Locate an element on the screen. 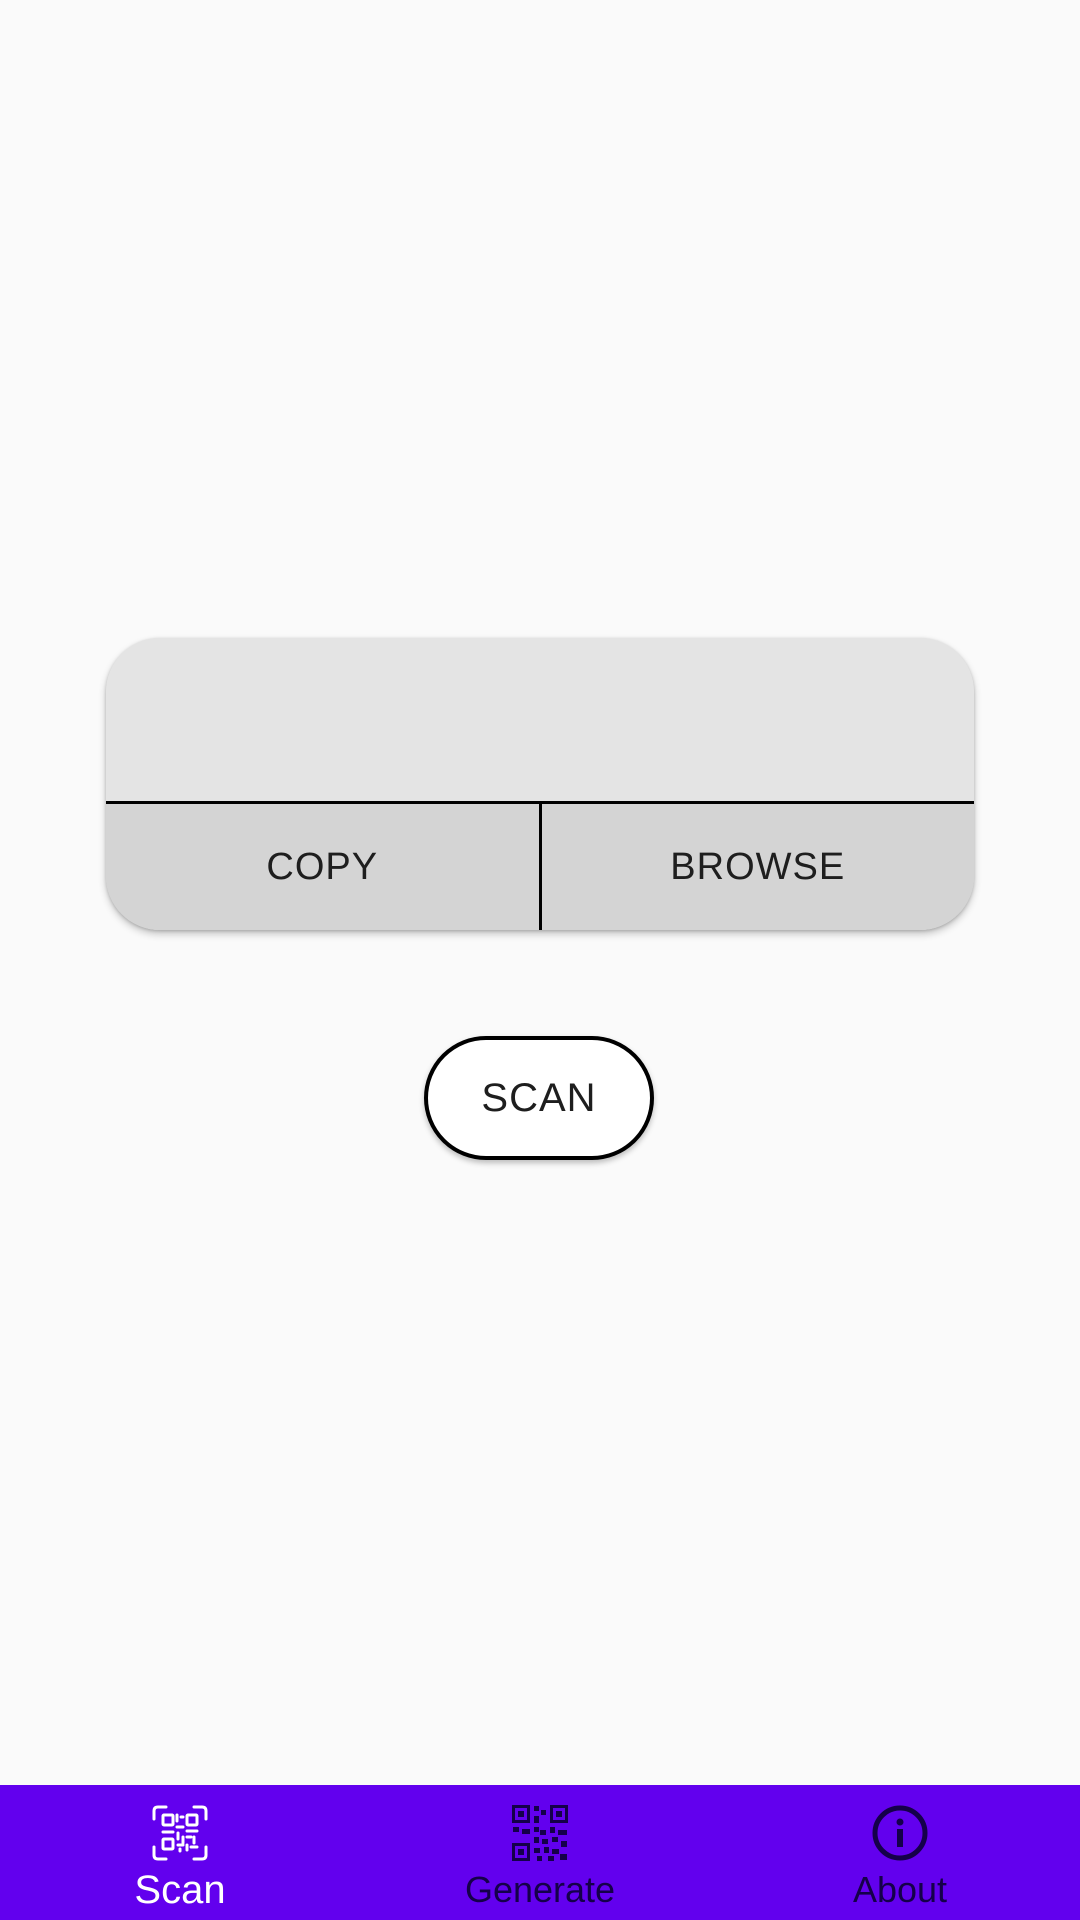 This screenshot has width=1080, height=1920. nav-item-generate: Generate is located at coordinates (540, 1852).